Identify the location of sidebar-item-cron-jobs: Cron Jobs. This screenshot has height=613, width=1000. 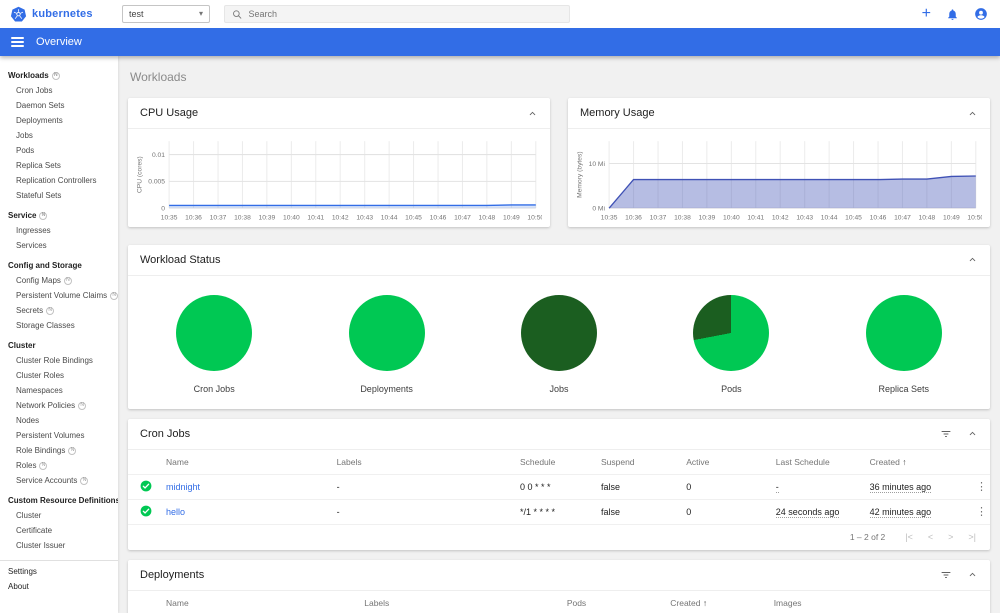
(59, 90).